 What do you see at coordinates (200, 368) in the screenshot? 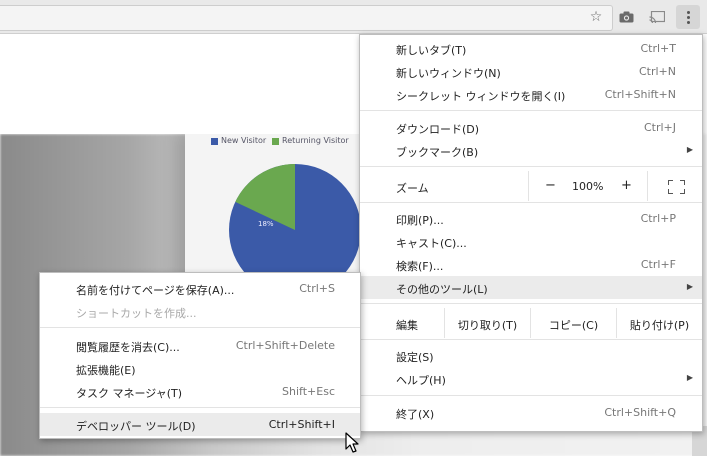
I see `submenu-item-extensions: 拡張機能(E)` at bounding box center [200, 368].